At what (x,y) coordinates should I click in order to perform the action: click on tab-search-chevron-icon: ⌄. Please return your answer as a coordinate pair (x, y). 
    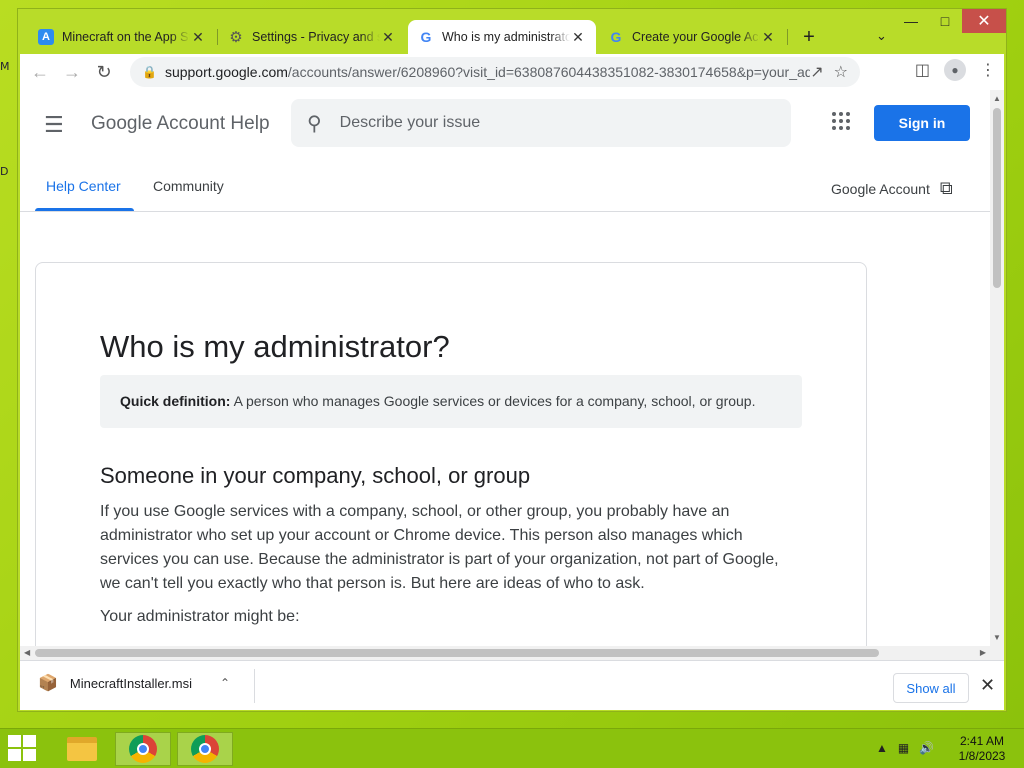
    Looking at the image, I should click on (881, 36).